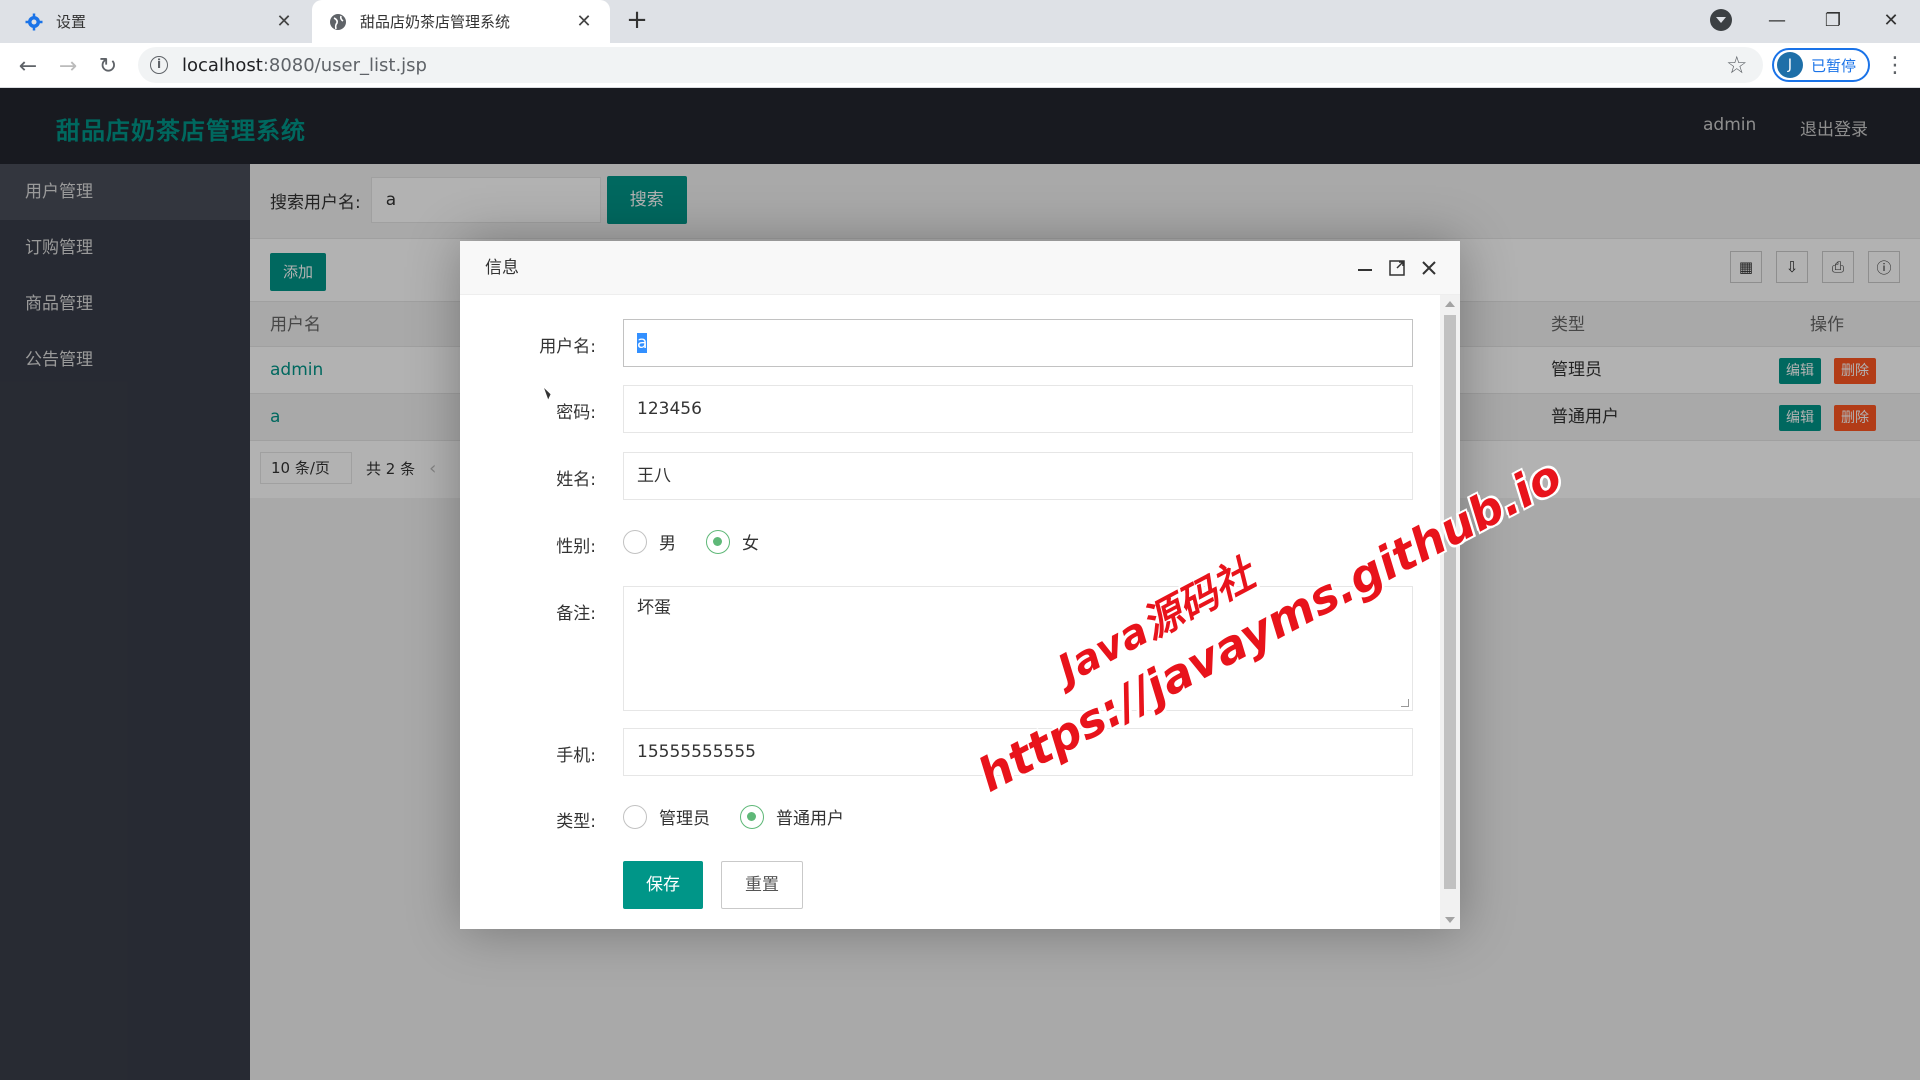 This screenshot has width=1920, height=1080. Describe the element at coordinates (1891, 20) in the screenshot. I see `window-close-icon: ✕` at that location.